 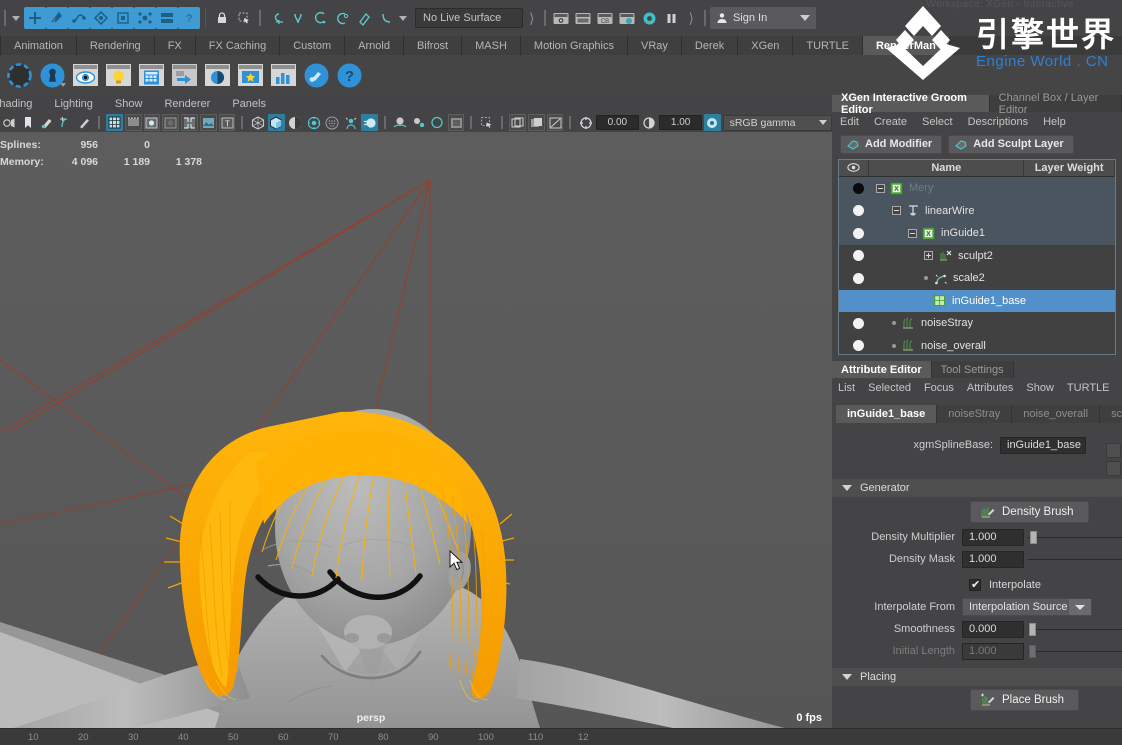 I want to click on menu-set-tab-motion-graphics: Motion Graphics, so click(x=574, y=45).